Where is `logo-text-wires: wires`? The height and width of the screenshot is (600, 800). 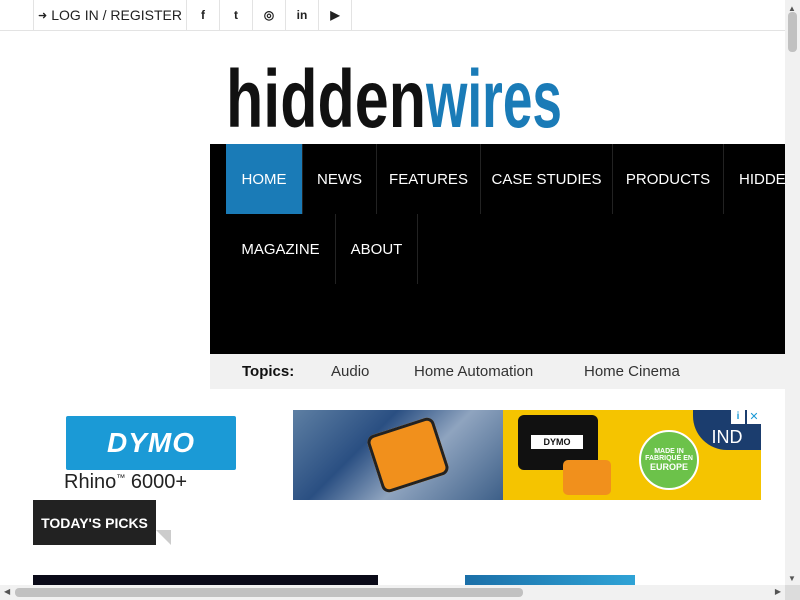 logo-text-wires: wires is located at coordinates (493, 94).